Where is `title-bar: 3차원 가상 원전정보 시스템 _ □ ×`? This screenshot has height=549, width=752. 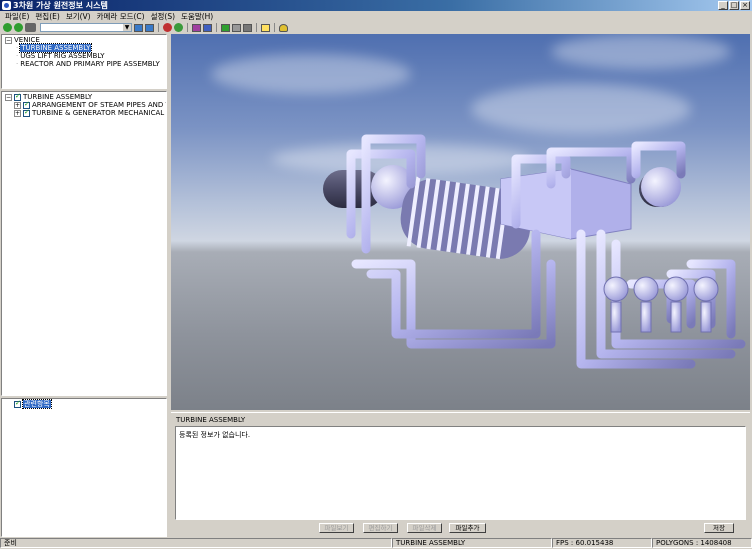 title-bar: 3차원 가상 원전정보 시스템 _ □ × is located at coordinates (376, 5).